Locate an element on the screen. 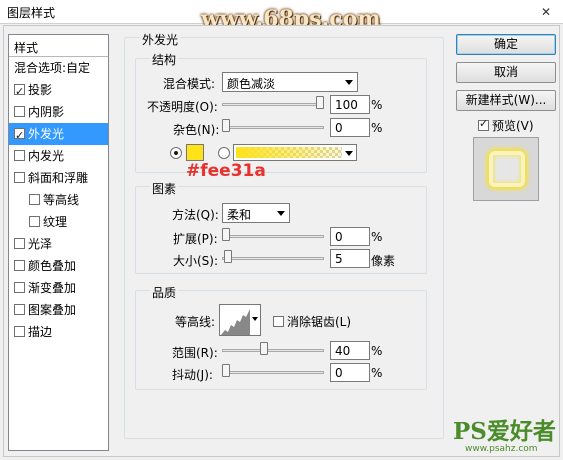 The image size is (563, 460). style-item: 内阴影 is located at coordinates (58, 112).